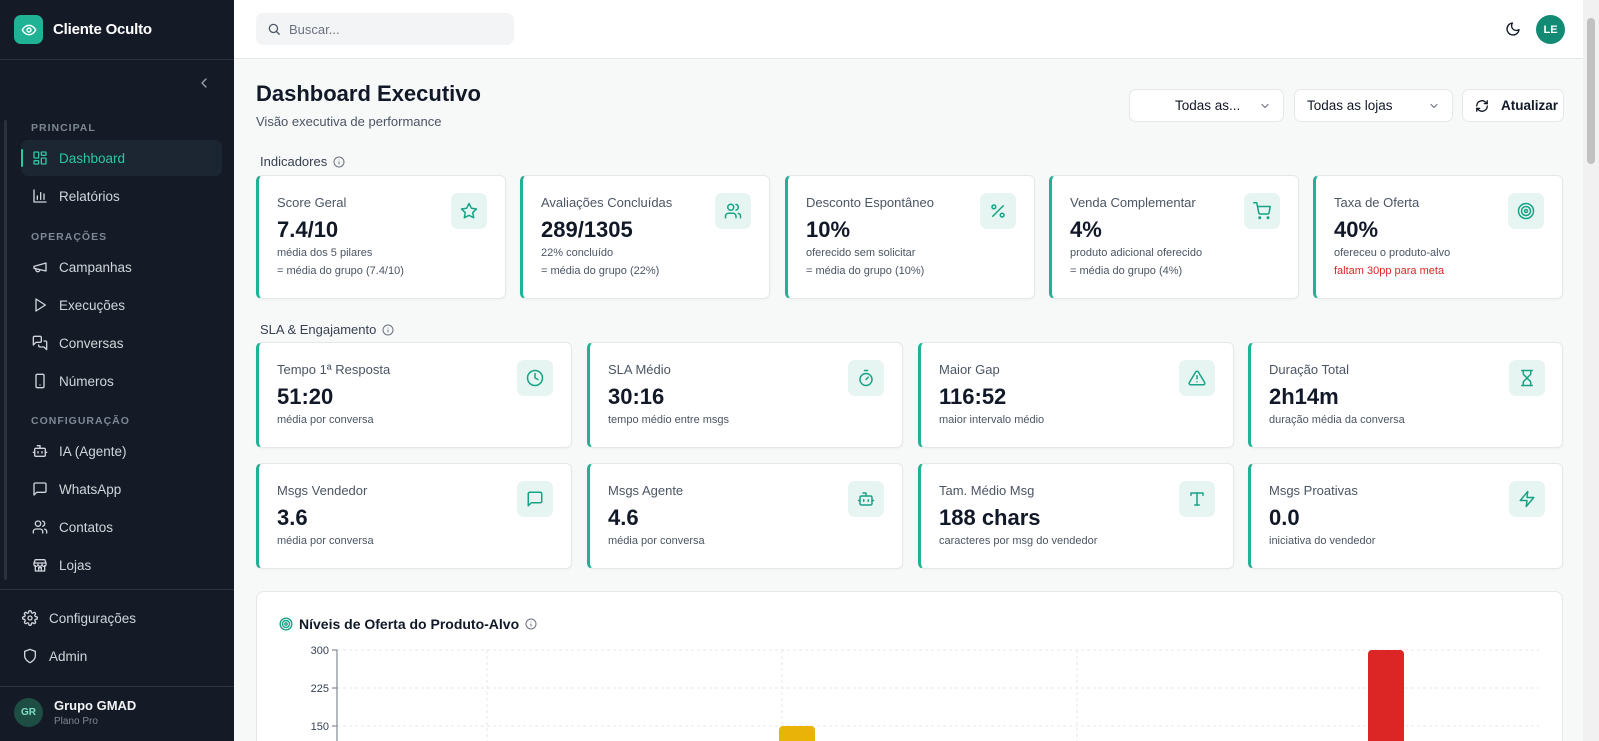 Image resolution: width=1599 pixels, height=741 pixels. I want to click on card-label: Venda Complementar, so click(1133, 202).